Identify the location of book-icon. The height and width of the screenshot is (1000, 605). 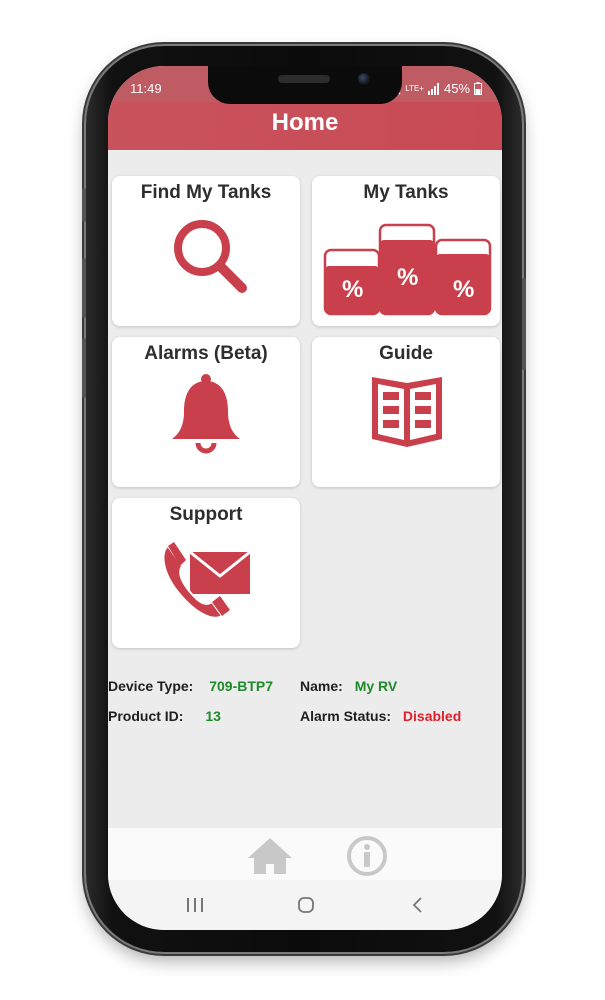
(407, 412).